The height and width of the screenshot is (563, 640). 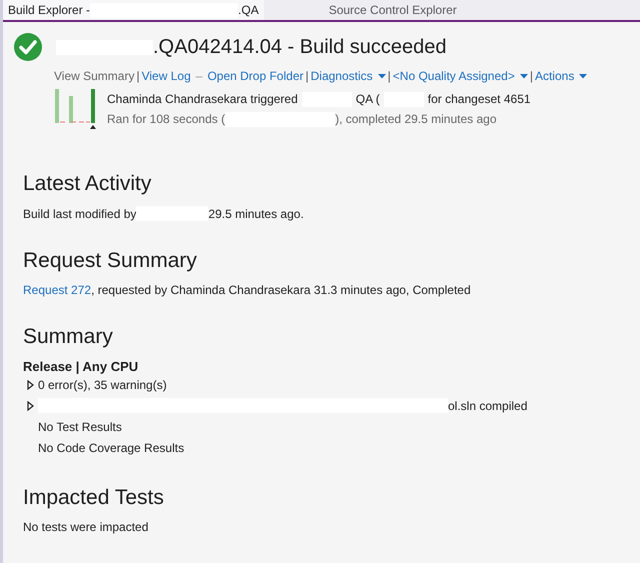 I want to click on summary-link: View Log, so click(x=166, y=76).